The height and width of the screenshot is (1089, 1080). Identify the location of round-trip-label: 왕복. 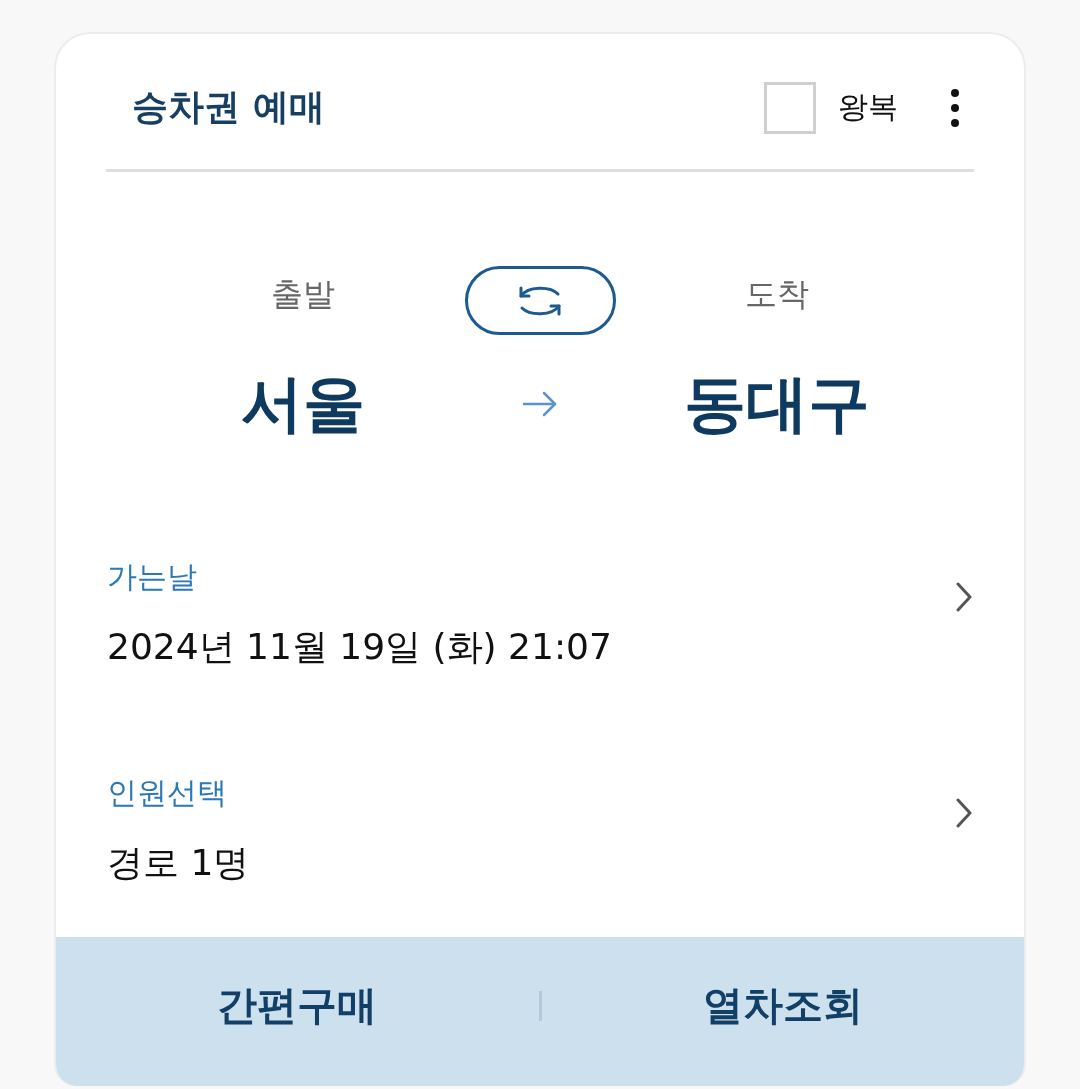
(868, 107).